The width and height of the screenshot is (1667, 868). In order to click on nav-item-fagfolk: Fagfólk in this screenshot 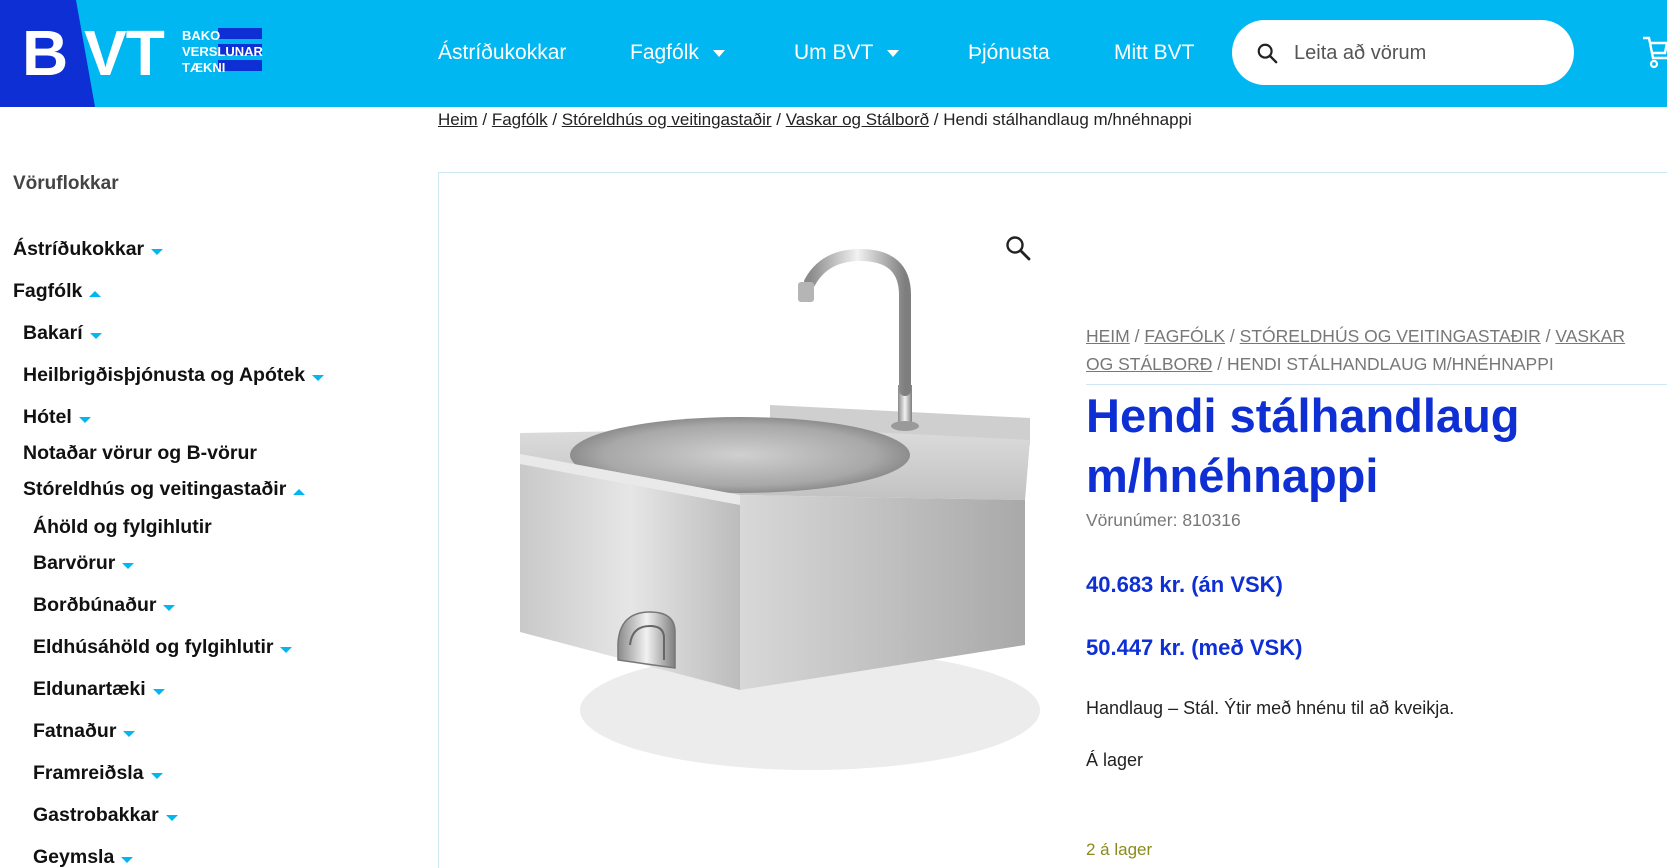, I will do `click(677, 53)`.